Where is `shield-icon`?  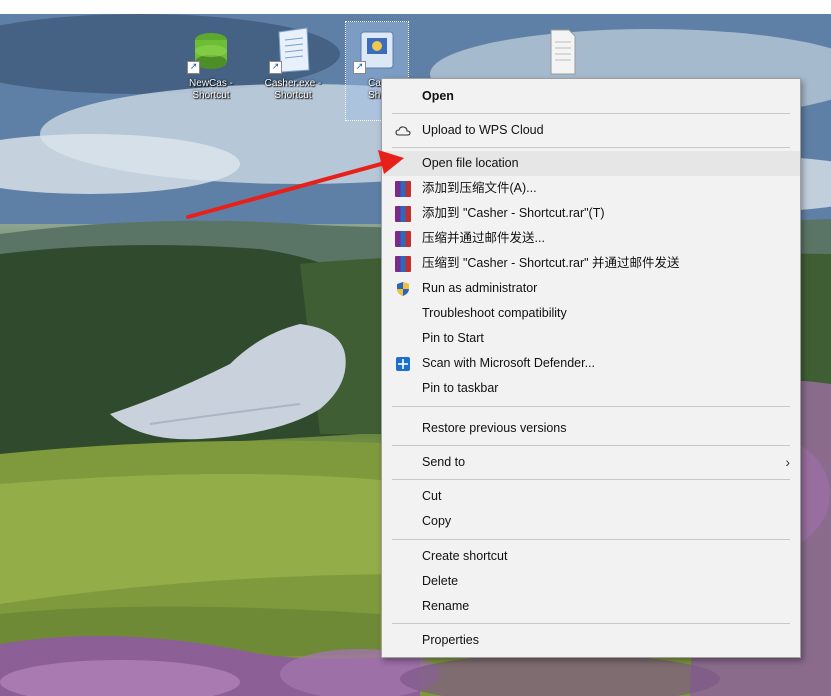
shield-icon is located at coordinates (403, 289).